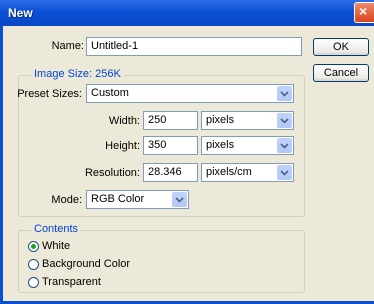 This screenshot has height=304, width=374. What do you see at coordinates (56, 229) in the screenshot?
I see `contents-title: Contents` at bounding box center [56, 229].